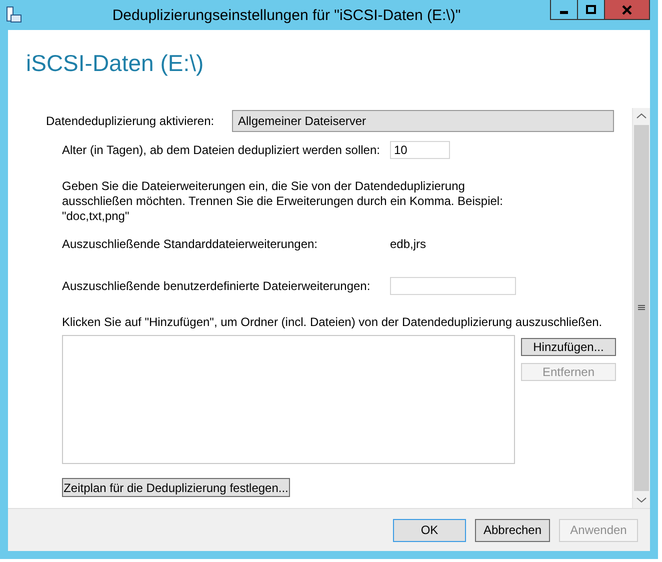 Image resolution: width=662 pixels, height=562 pixels. What do you see at coordinates (14, 15) in the screenshot?
I see `server-icon` at bounding box center [14, 15].